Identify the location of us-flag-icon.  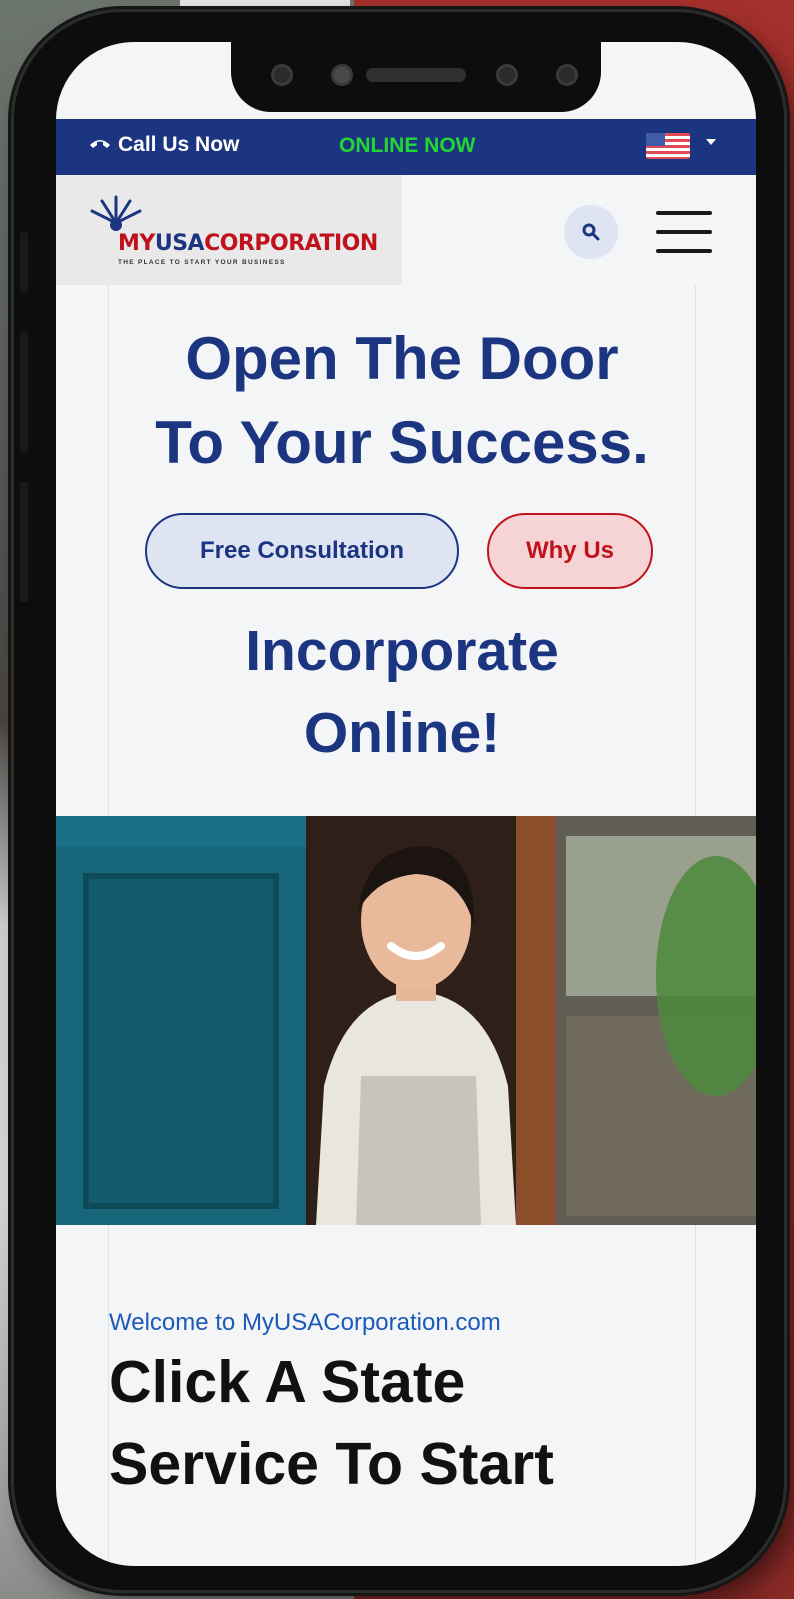
(668, 146).